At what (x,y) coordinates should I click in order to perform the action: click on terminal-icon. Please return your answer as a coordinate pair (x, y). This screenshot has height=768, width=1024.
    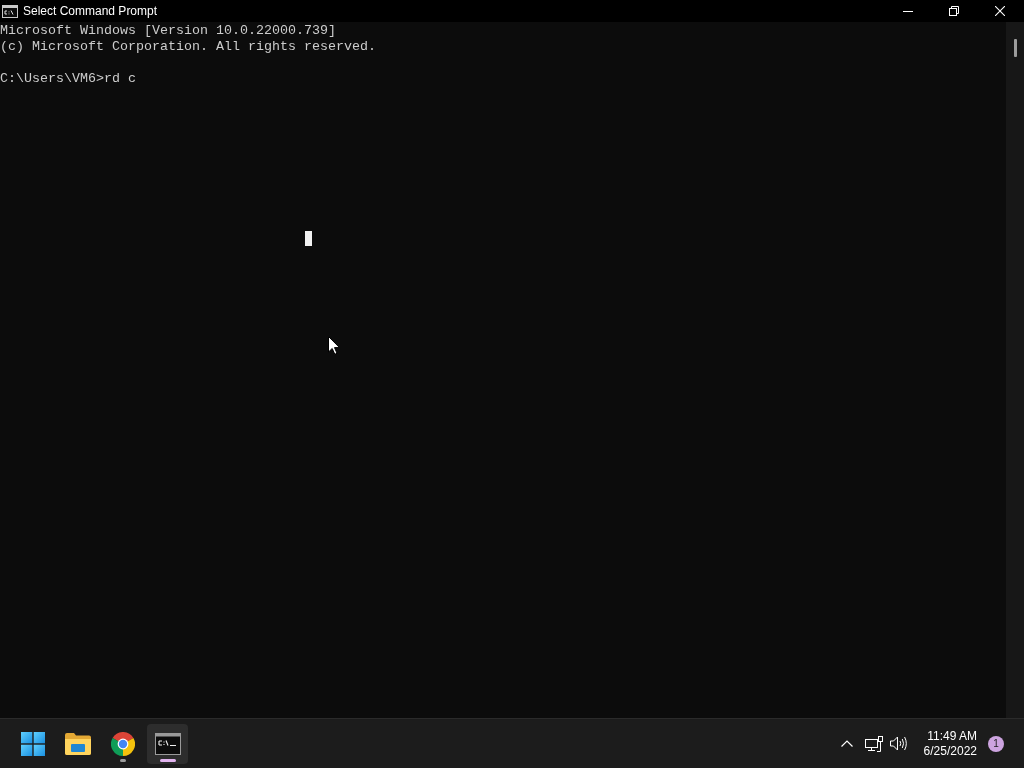
    Looking at the image, I should click on (167, 743).